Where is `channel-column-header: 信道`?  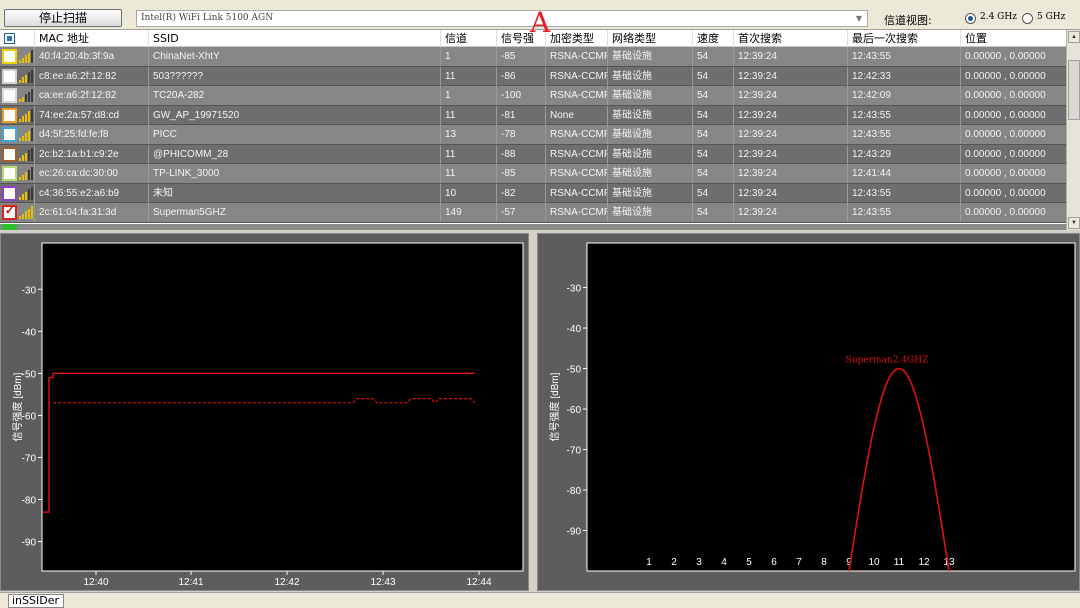 channel-column-header: 信道 is located at coordinates (468, 38).